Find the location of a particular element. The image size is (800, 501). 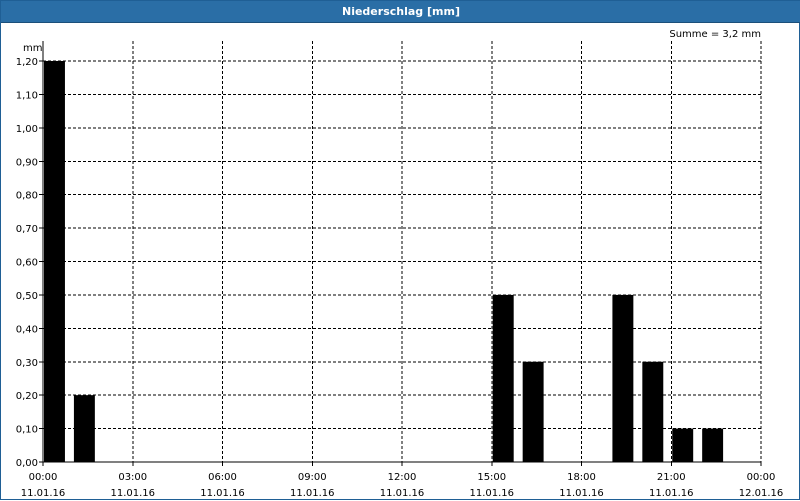

x-tick-time-label: 21:00 is located at coordinates (671, 477).